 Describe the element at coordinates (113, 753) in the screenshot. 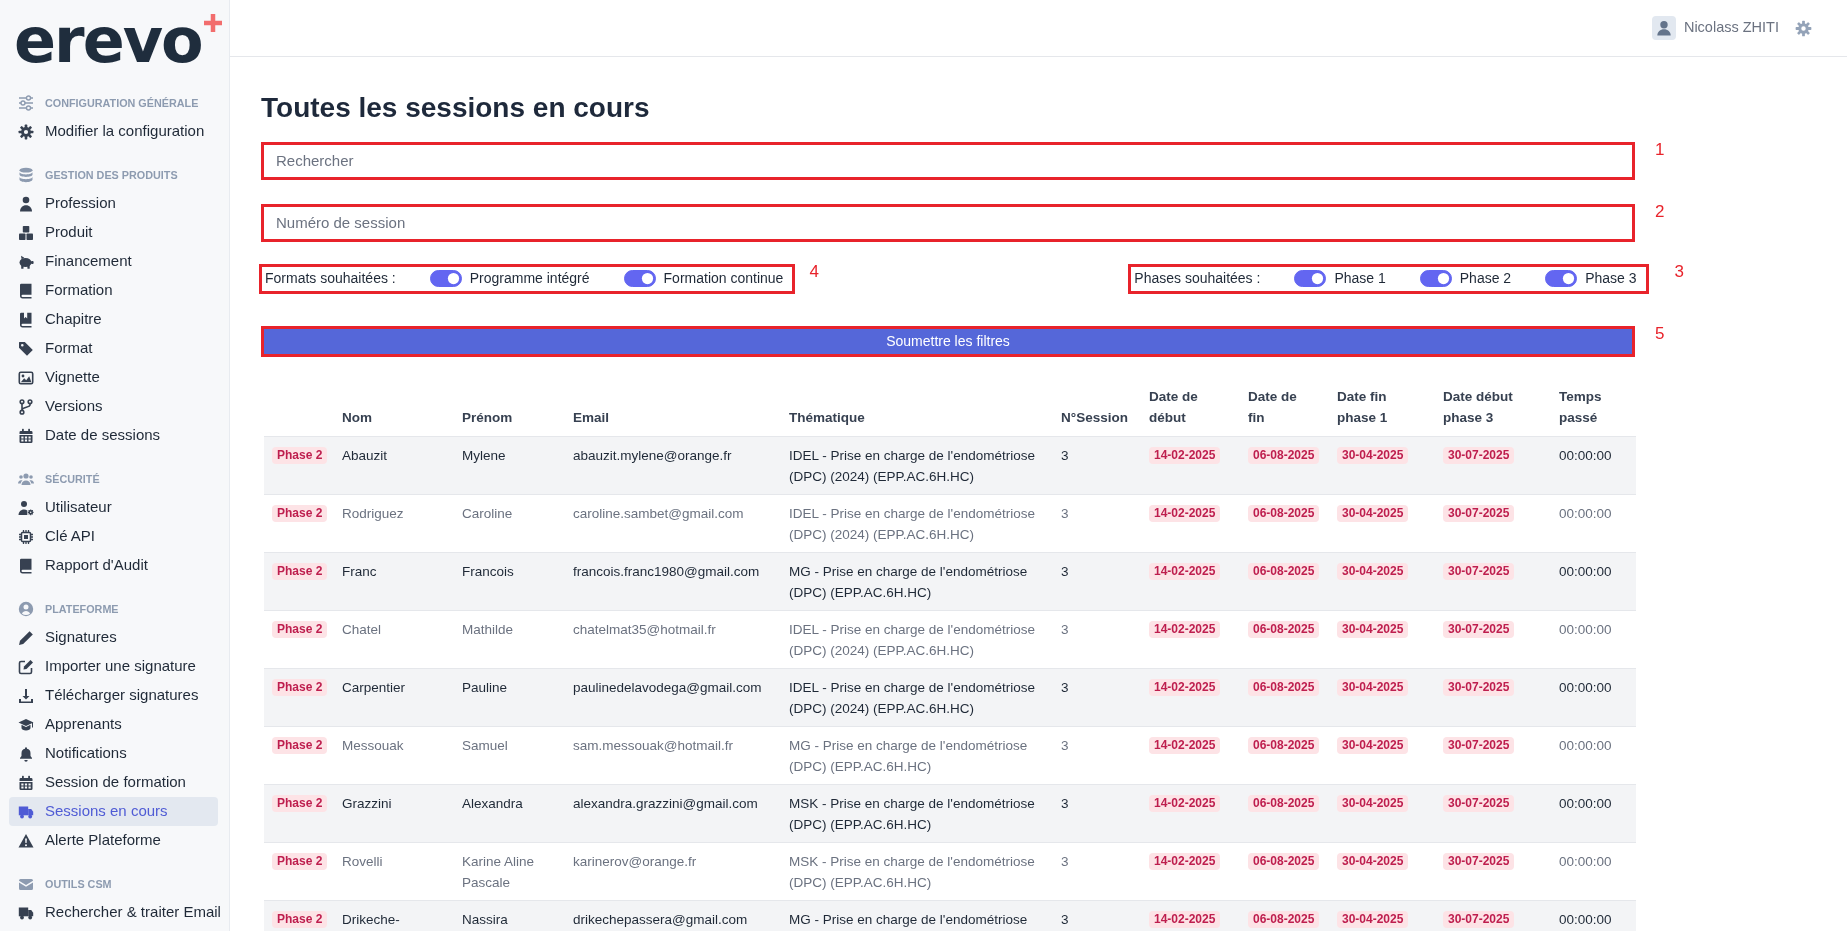

I see `sidebar-item: Notifications` at that location.